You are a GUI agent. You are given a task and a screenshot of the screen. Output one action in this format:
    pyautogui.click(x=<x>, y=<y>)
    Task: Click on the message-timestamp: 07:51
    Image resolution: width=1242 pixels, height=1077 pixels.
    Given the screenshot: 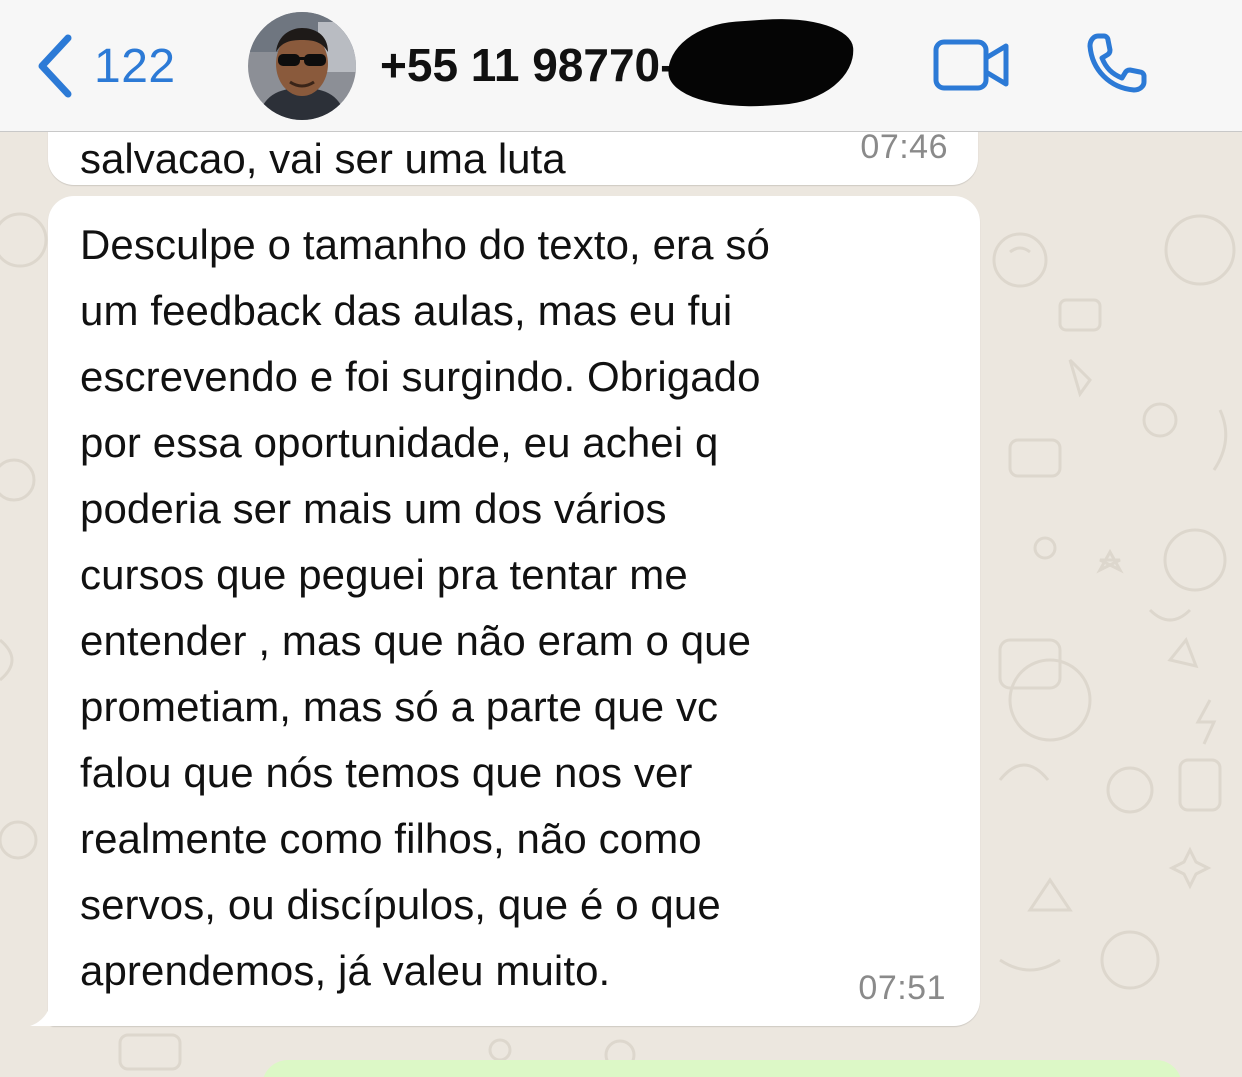 What is the action you would take?
    pyautogui.click(x=902, y=988)
    